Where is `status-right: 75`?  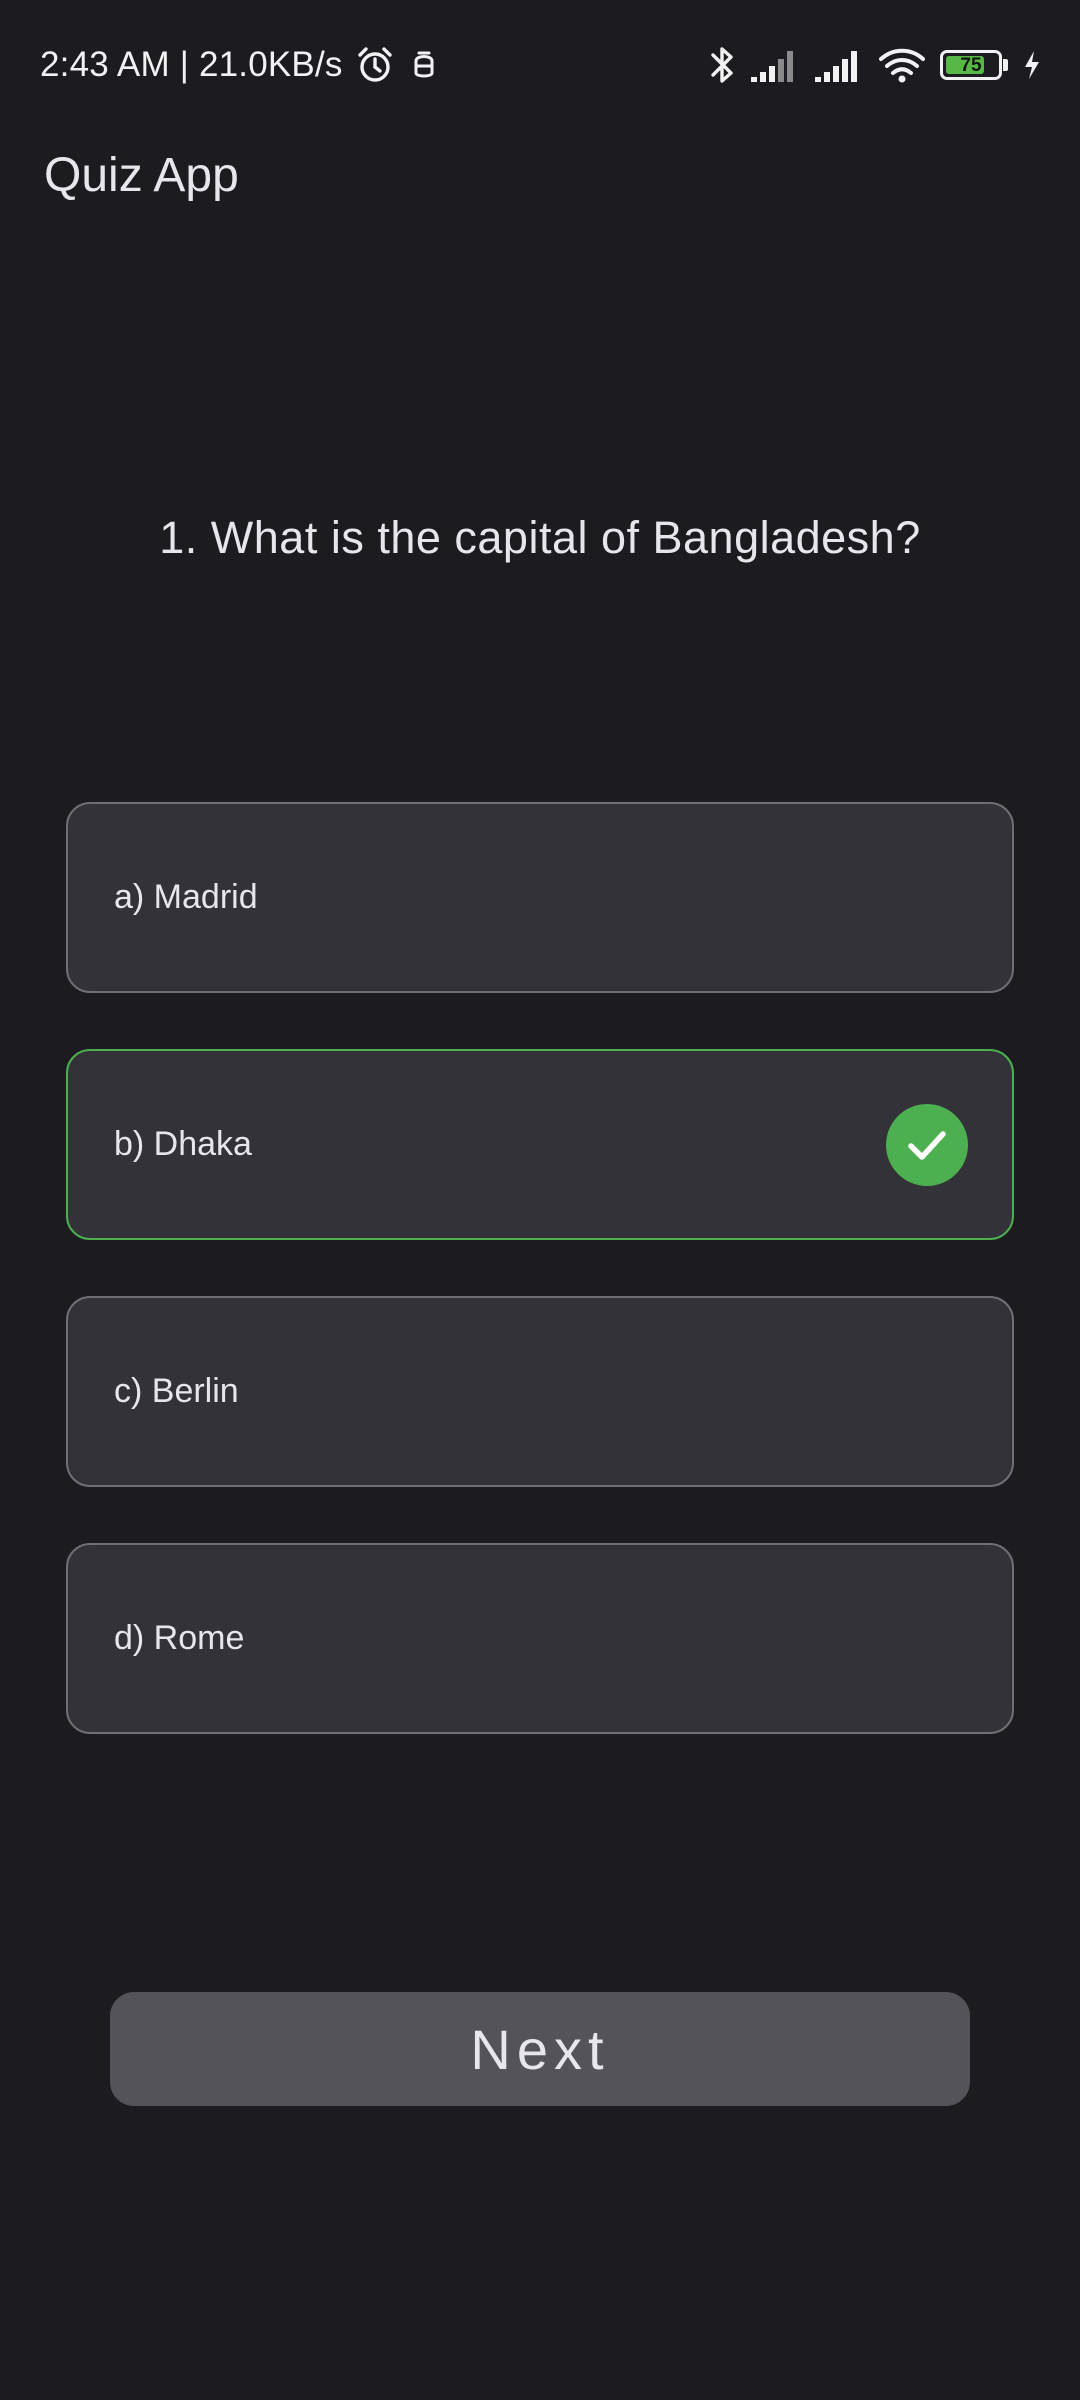 status-right: 75 is located at coordinates (876, 65).